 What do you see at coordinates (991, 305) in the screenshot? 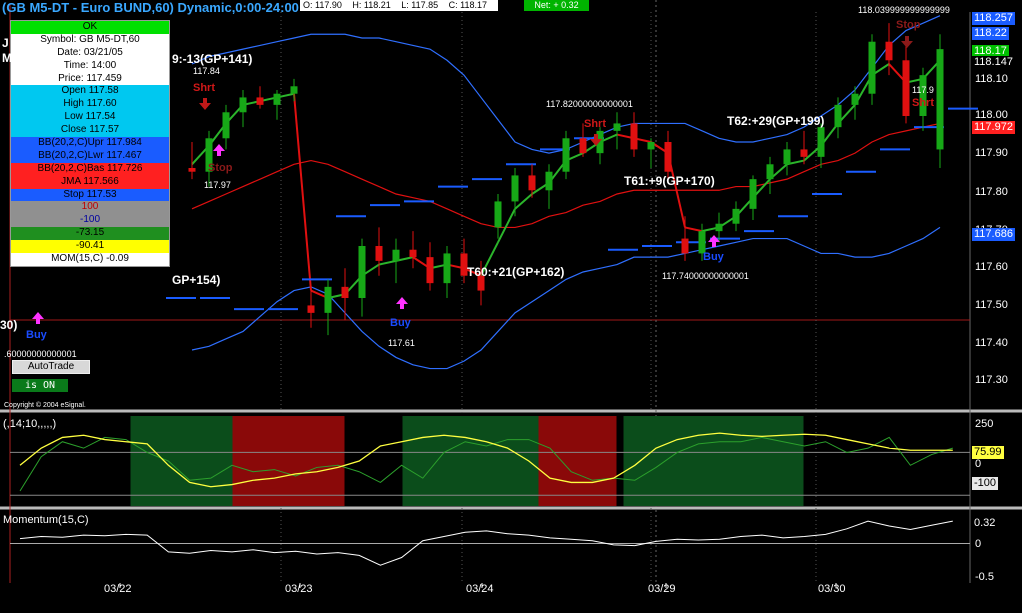
I see `price-axis-label: 117.50` at bounding box center [991, 305].